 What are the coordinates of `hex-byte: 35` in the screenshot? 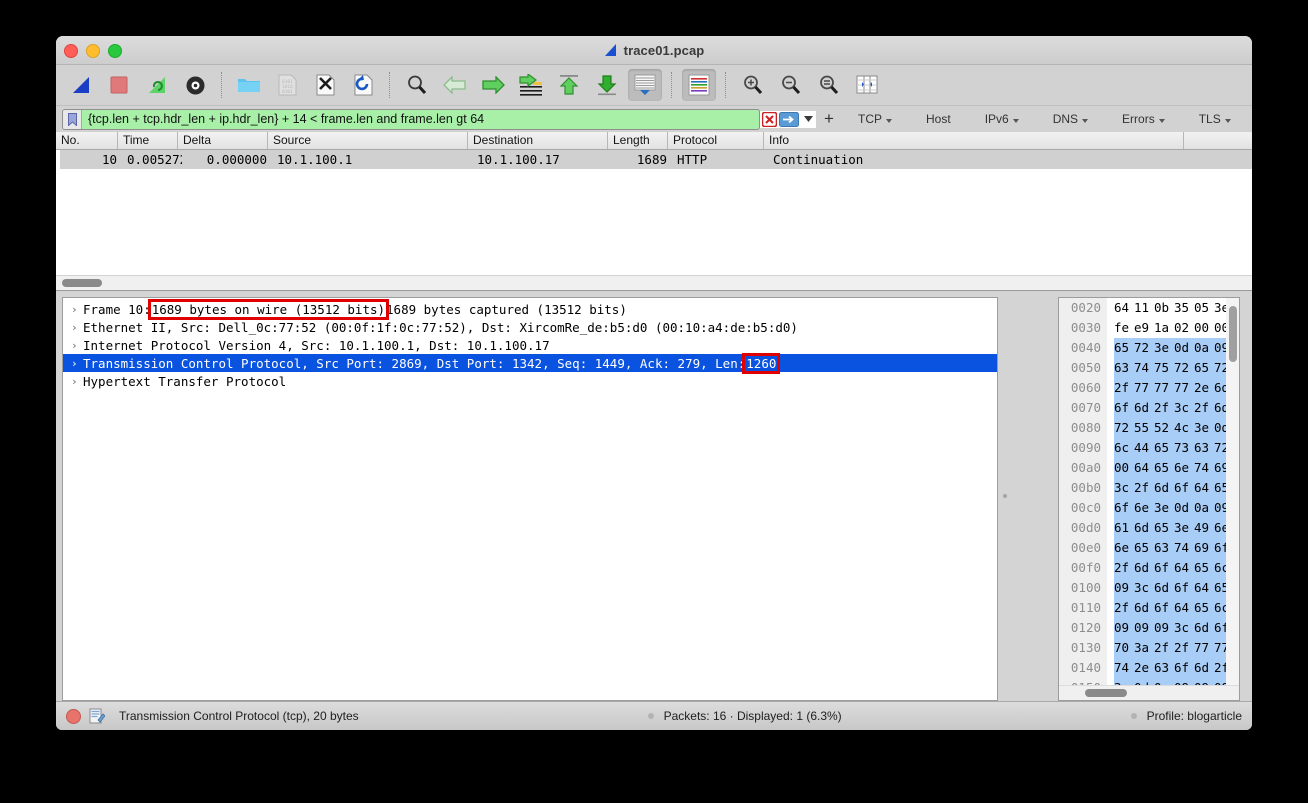 It's located at (1184, 308).